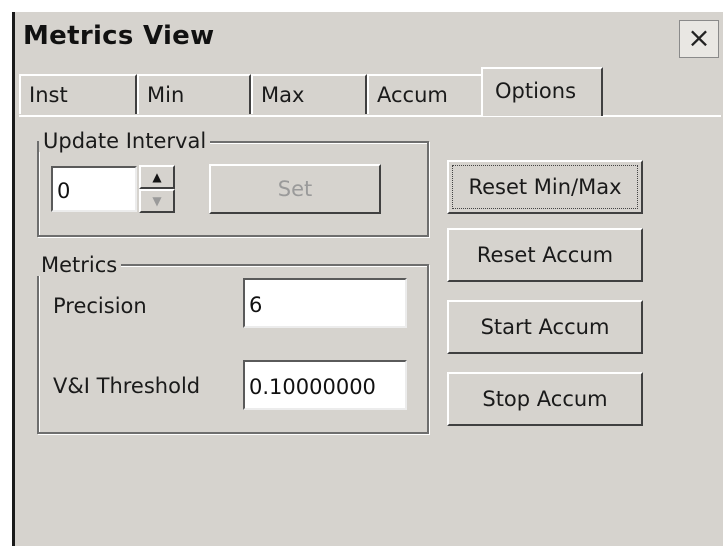 The width and height of the screenshot is (723, 546). I want to click on tab-accum: Accum, so click(425, 94).